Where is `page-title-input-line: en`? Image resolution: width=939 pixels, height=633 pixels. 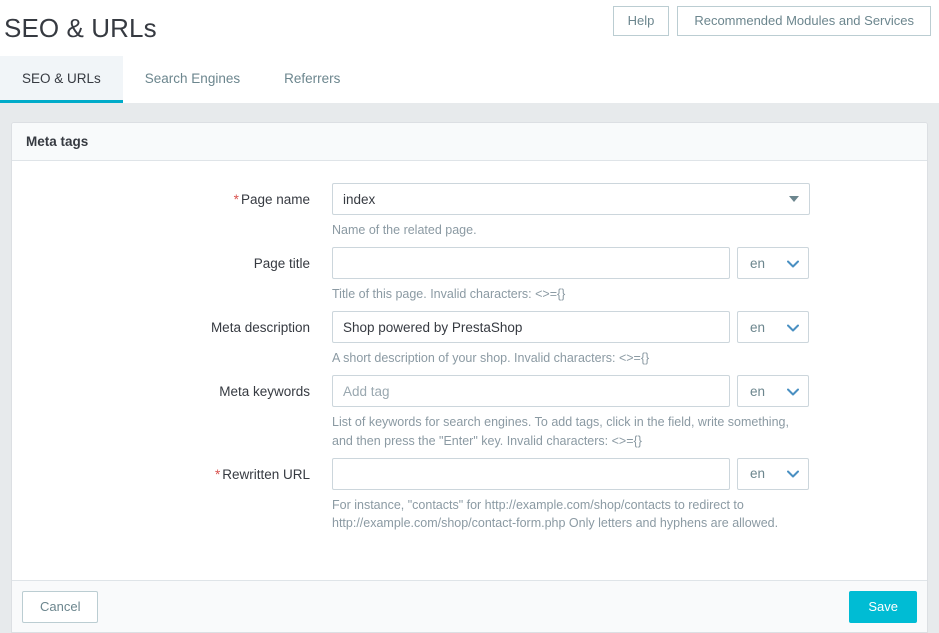 page-title-input-line: en is located at coordinates (622, 263).